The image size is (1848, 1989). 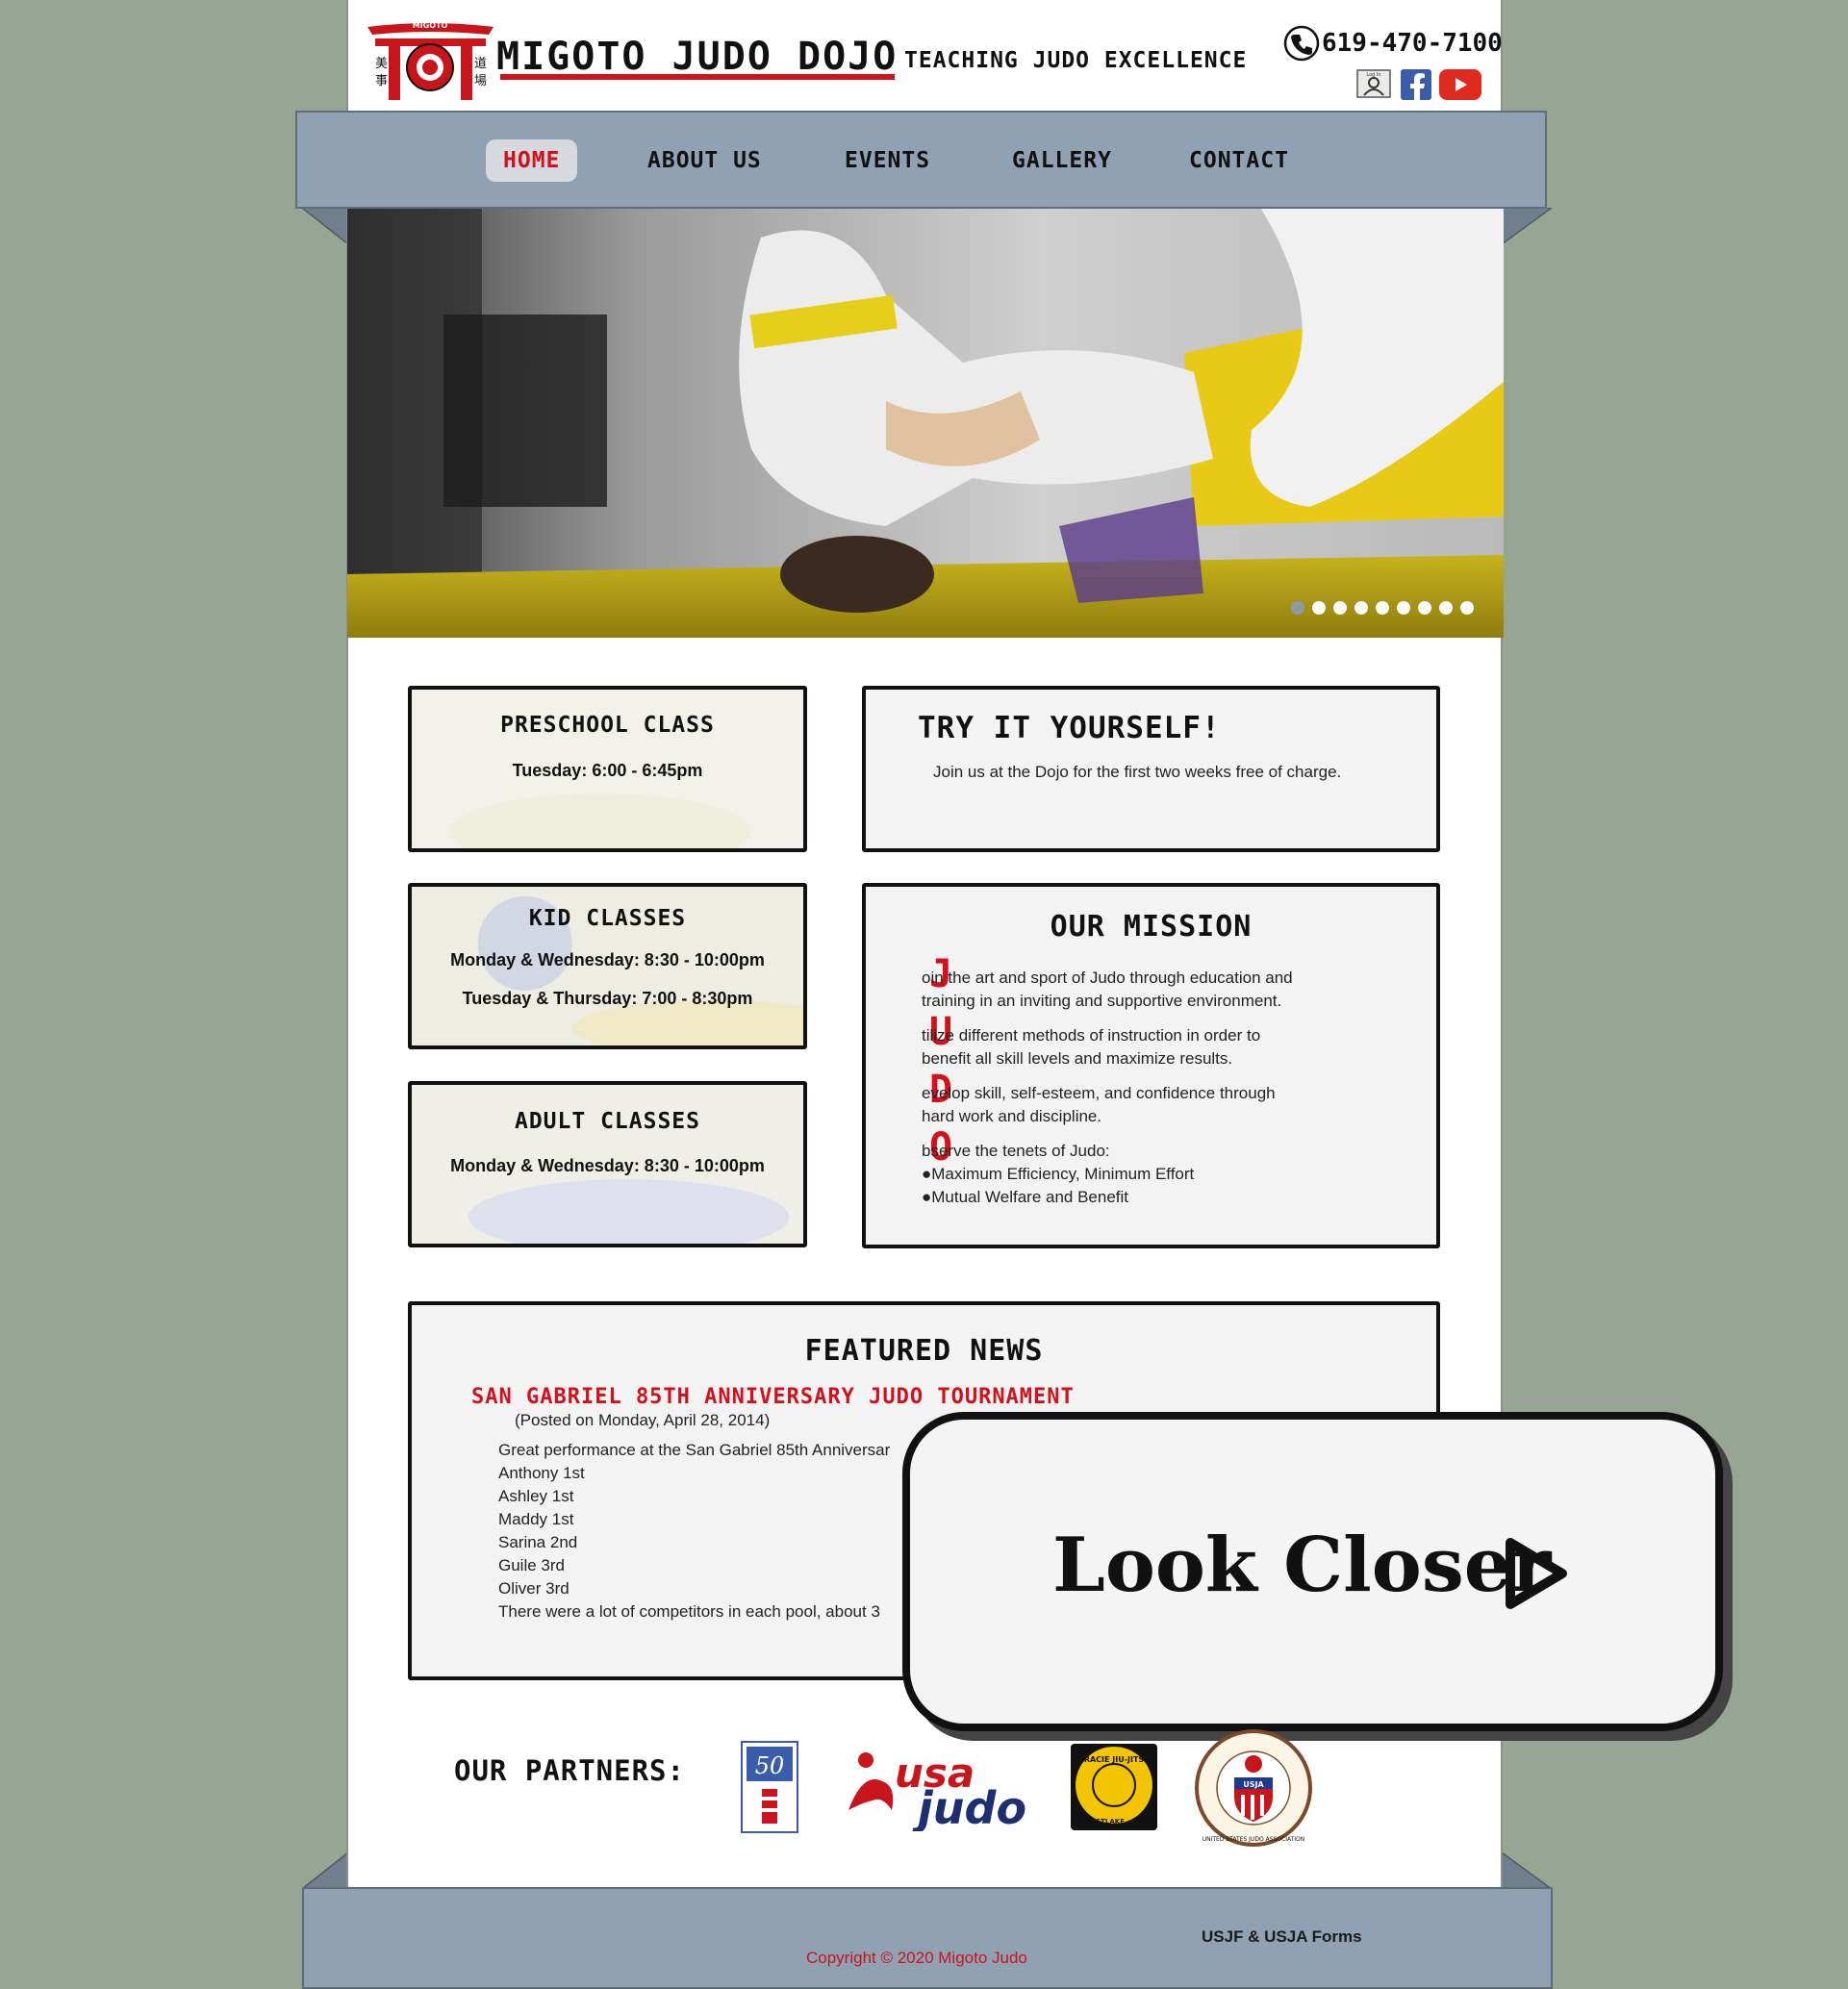 What do you see at coordinates (325, 226) in the screenshot?
I see `nav-ribbon-fold-left` at bounding box center [325, 226].